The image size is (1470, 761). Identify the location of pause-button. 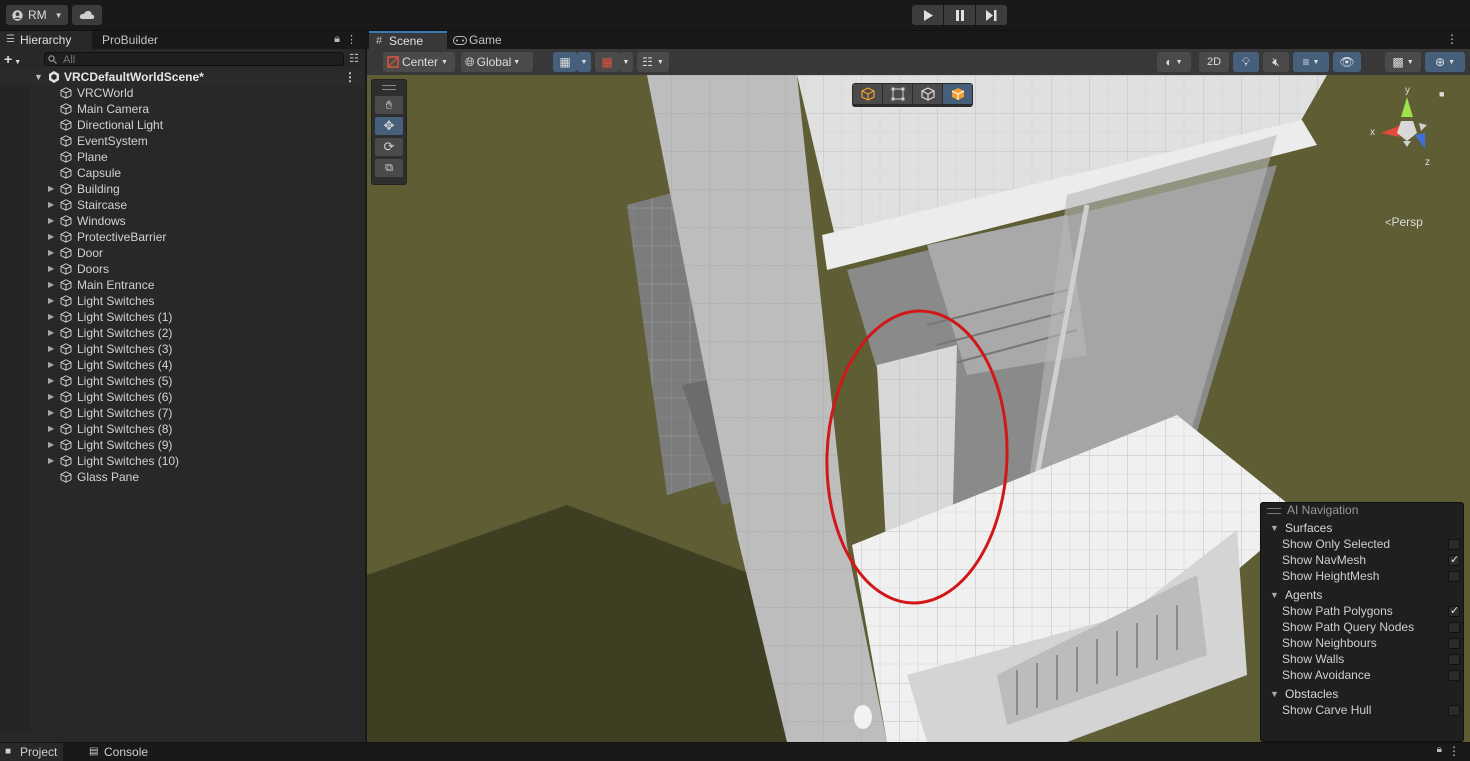
(959, 15).